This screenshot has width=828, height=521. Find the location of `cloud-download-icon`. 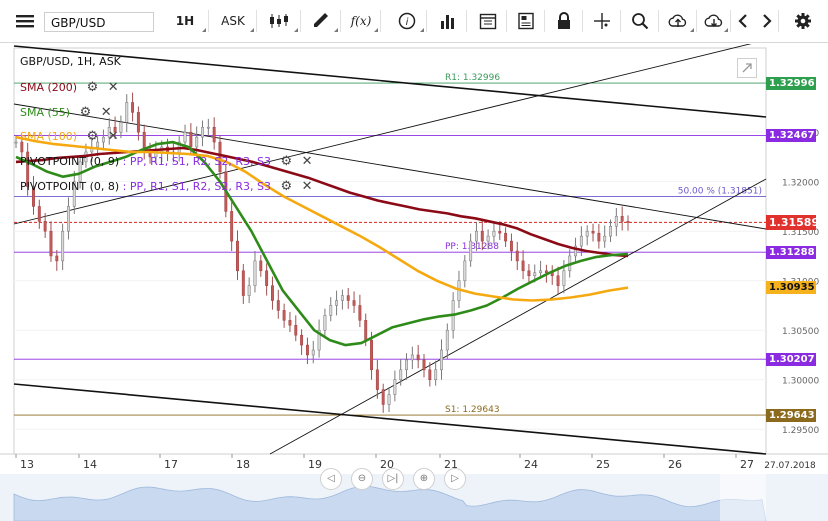

cloud-download-icon is located at coordinates (713, 20).